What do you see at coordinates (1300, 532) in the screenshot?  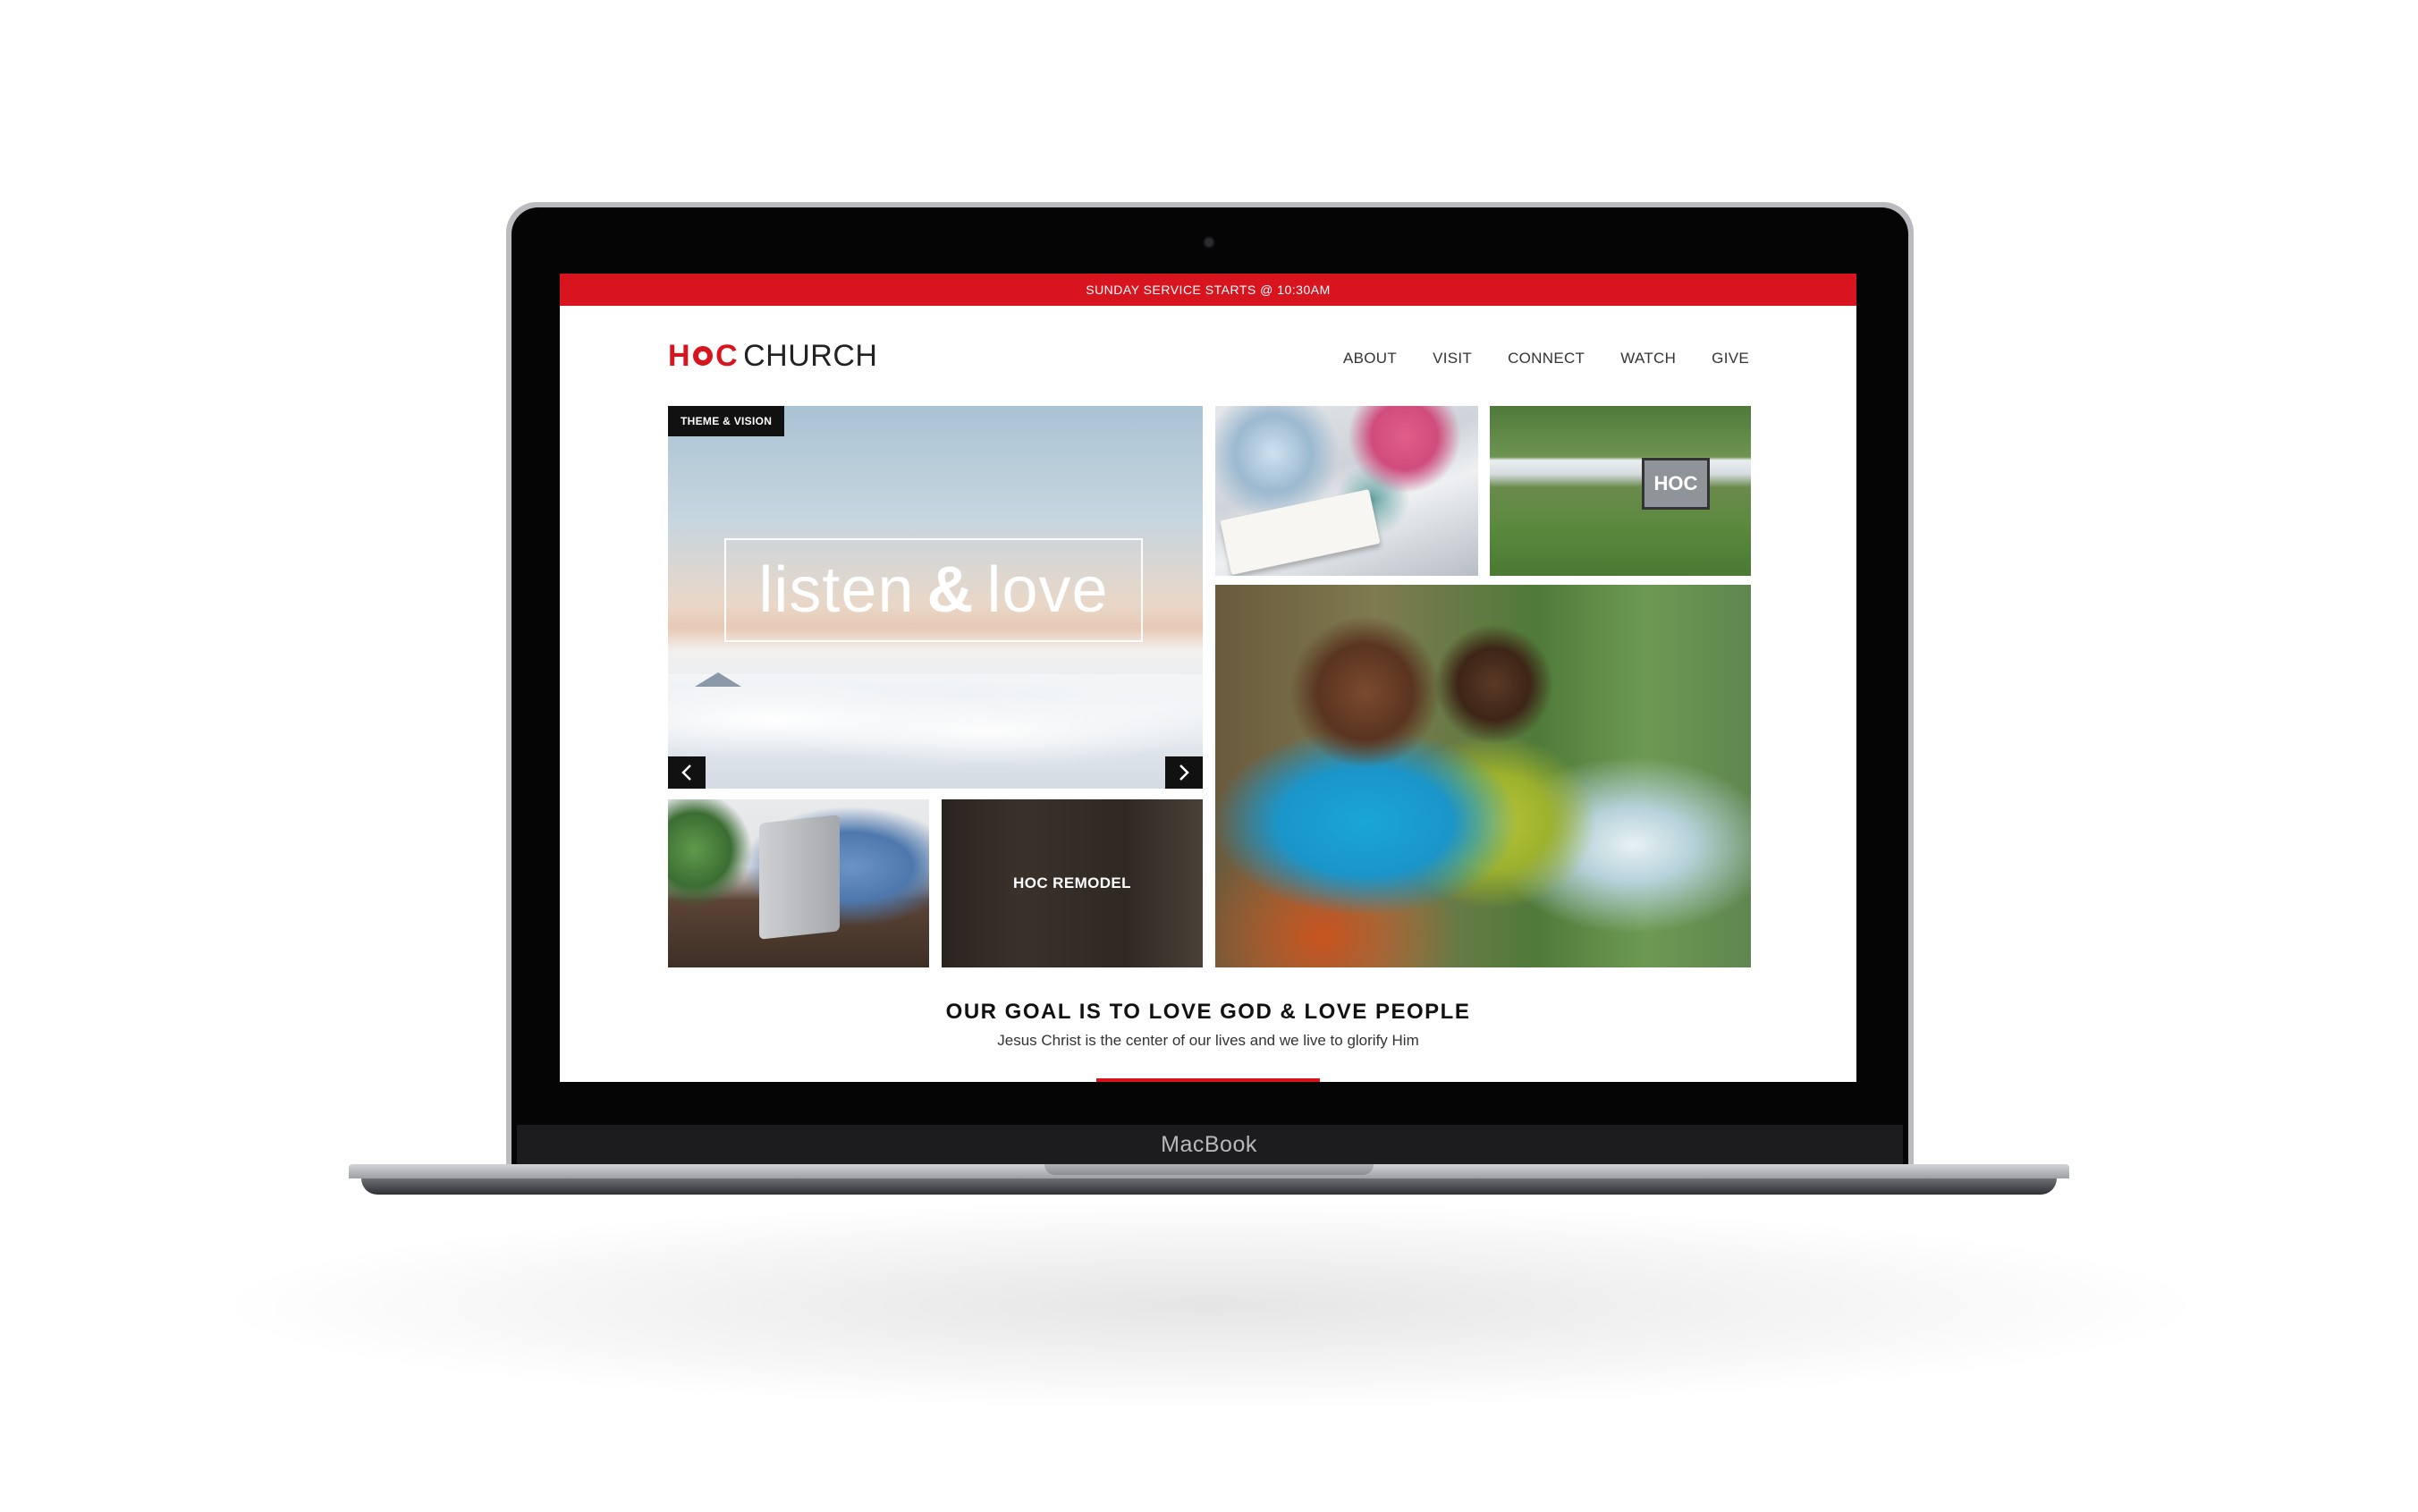 I see `journal-image` at bounding box center [1300, 532].